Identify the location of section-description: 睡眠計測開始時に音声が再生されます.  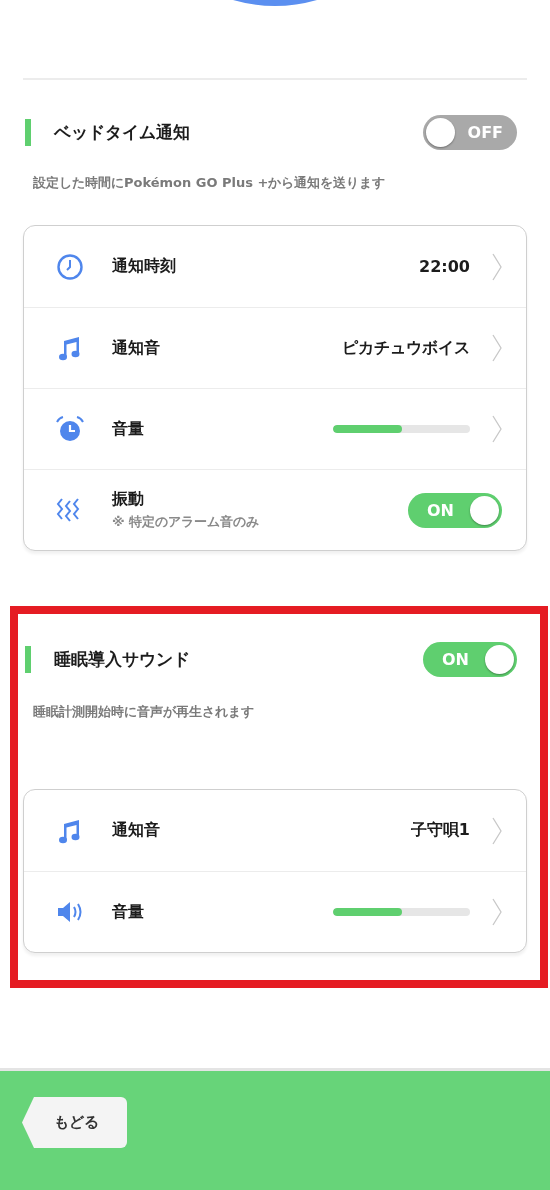
(144, 712).